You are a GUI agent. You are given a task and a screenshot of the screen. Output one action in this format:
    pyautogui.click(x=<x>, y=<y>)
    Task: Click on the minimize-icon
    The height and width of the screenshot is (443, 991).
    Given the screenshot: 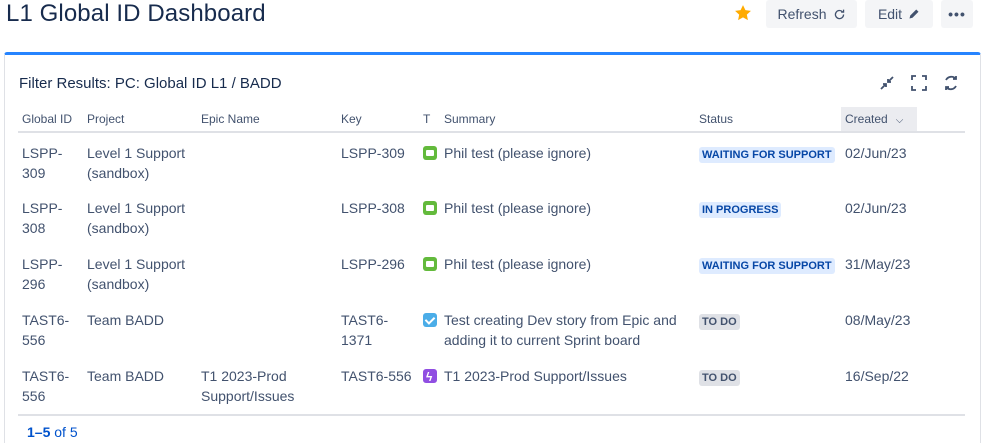 What is the action you would take?
    pyautogui.click(x=887, y=83)
    